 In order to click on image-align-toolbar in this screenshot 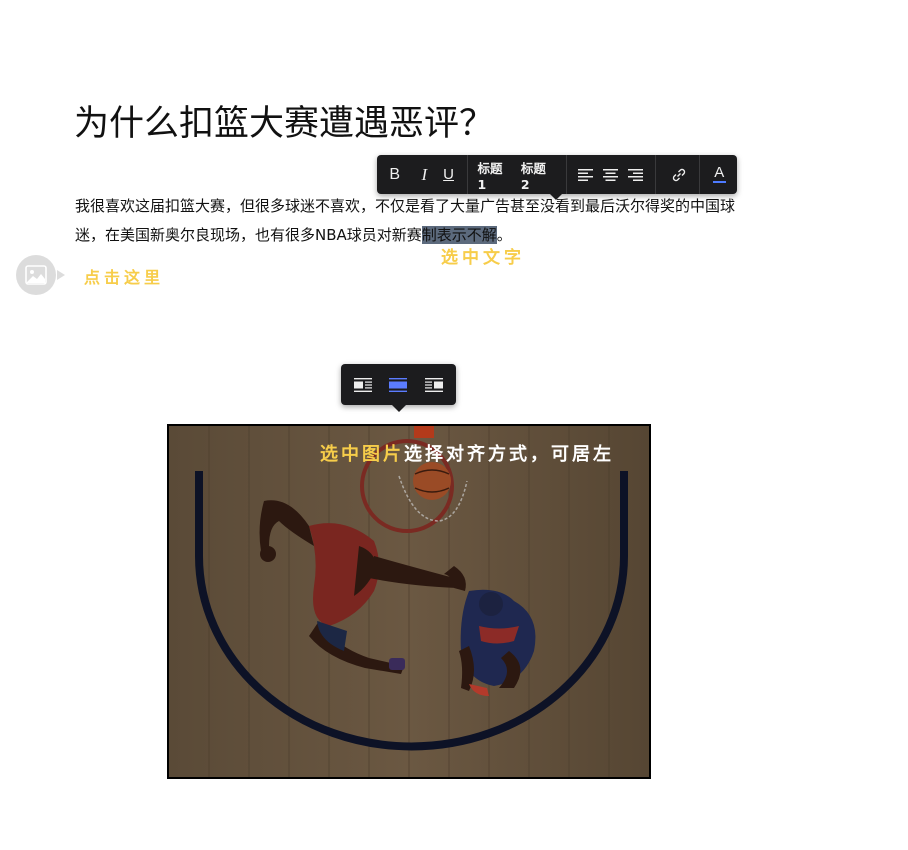, I will do `click(398, 388)`.